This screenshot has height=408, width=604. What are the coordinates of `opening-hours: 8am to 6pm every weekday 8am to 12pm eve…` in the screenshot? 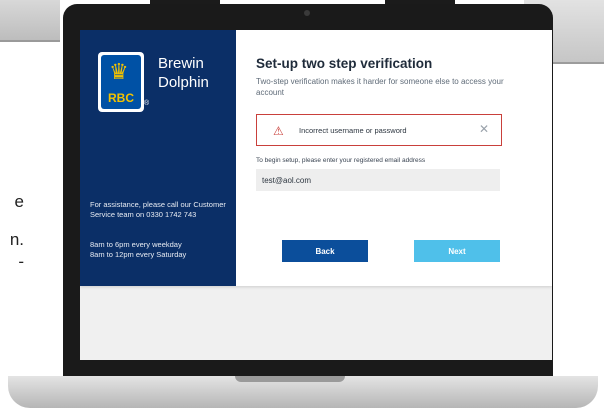 It's located at (138, 249).